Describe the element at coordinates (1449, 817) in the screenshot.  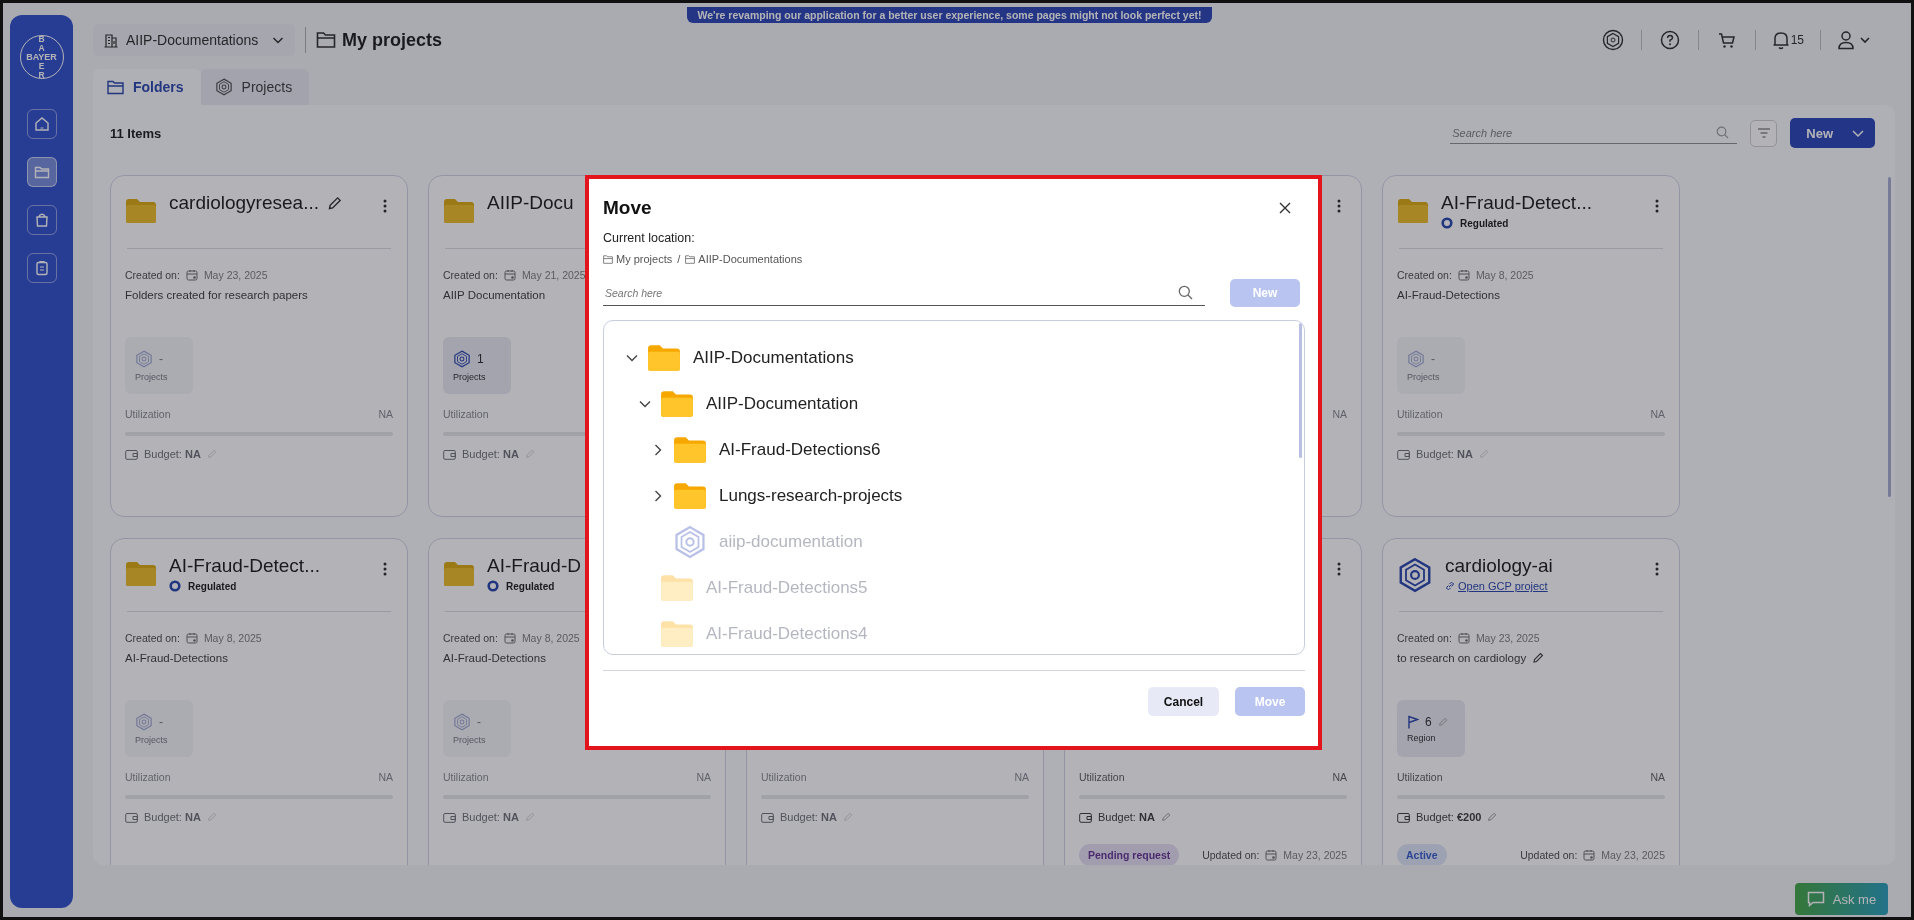
I see `budget-text: Budget: €200` at that location.